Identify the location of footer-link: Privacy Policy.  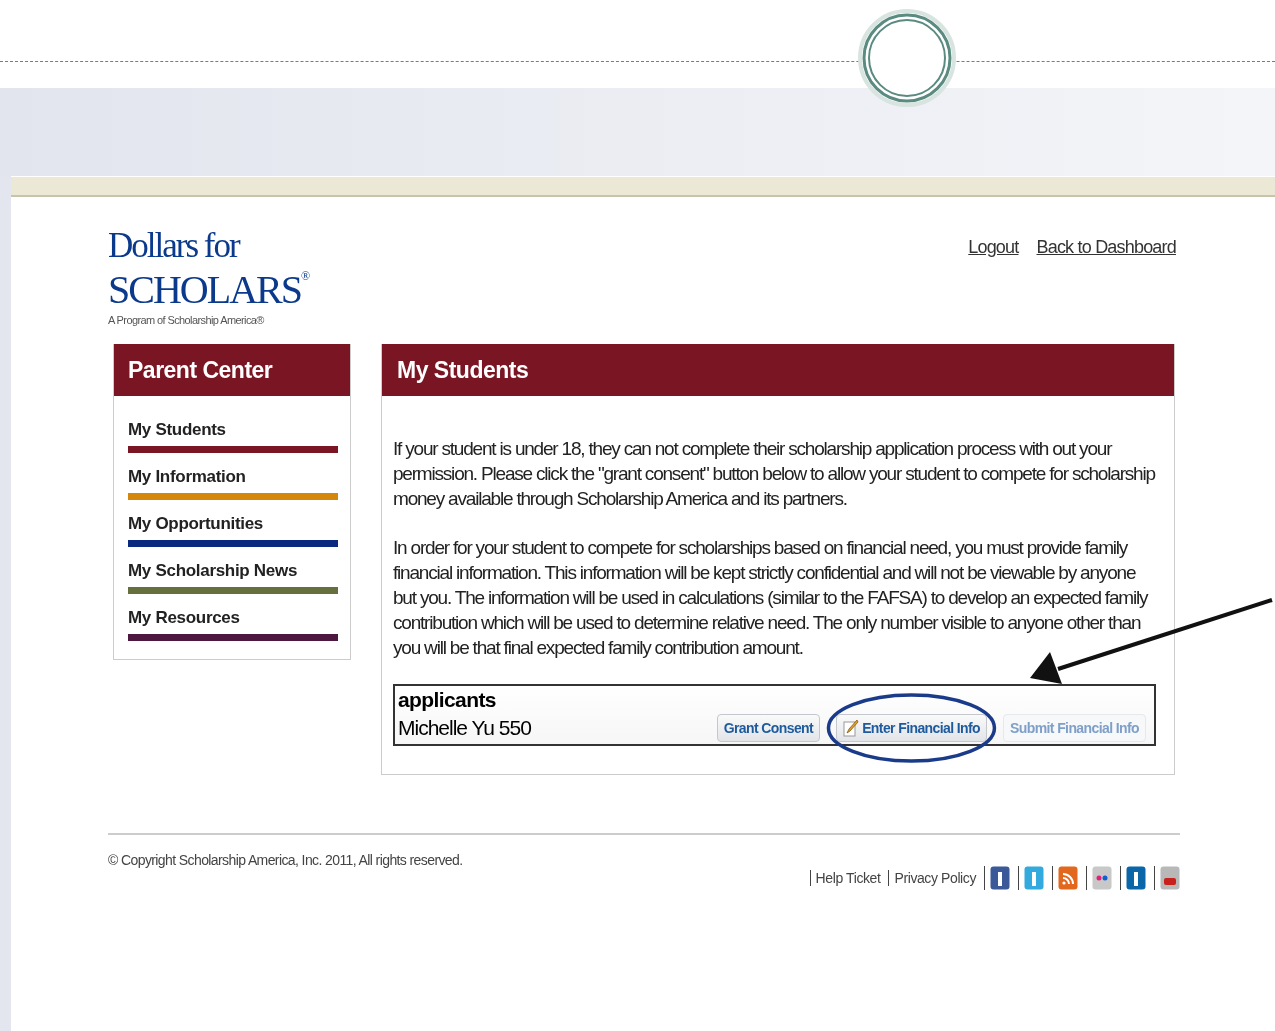
(932, 878).